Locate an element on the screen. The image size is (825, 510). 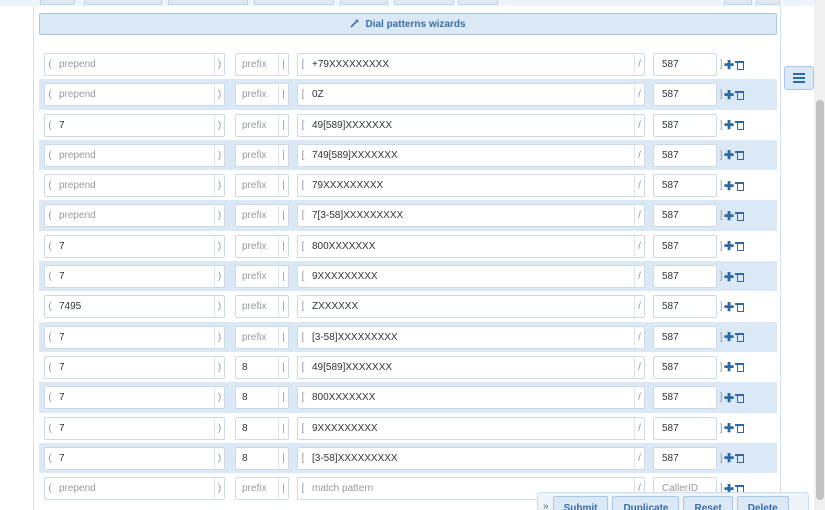
match-pattern-input: [9XXXXXXXXX / is located at coordinates (471, 428).